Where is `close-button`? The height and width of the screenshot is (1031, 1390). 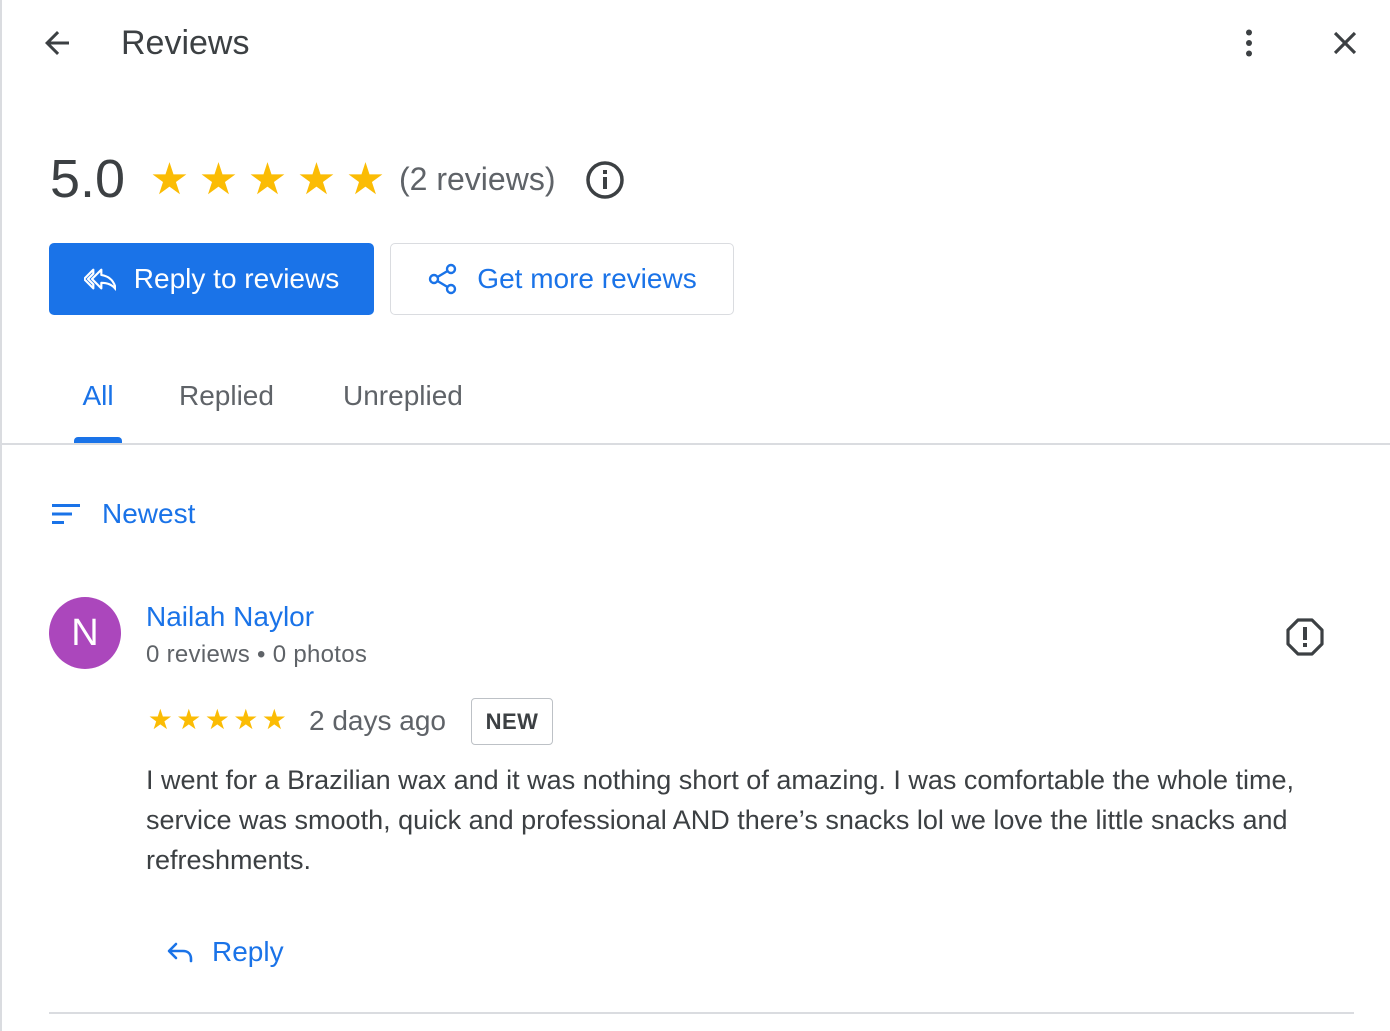
close-button is located at coordinates (1345, 43).